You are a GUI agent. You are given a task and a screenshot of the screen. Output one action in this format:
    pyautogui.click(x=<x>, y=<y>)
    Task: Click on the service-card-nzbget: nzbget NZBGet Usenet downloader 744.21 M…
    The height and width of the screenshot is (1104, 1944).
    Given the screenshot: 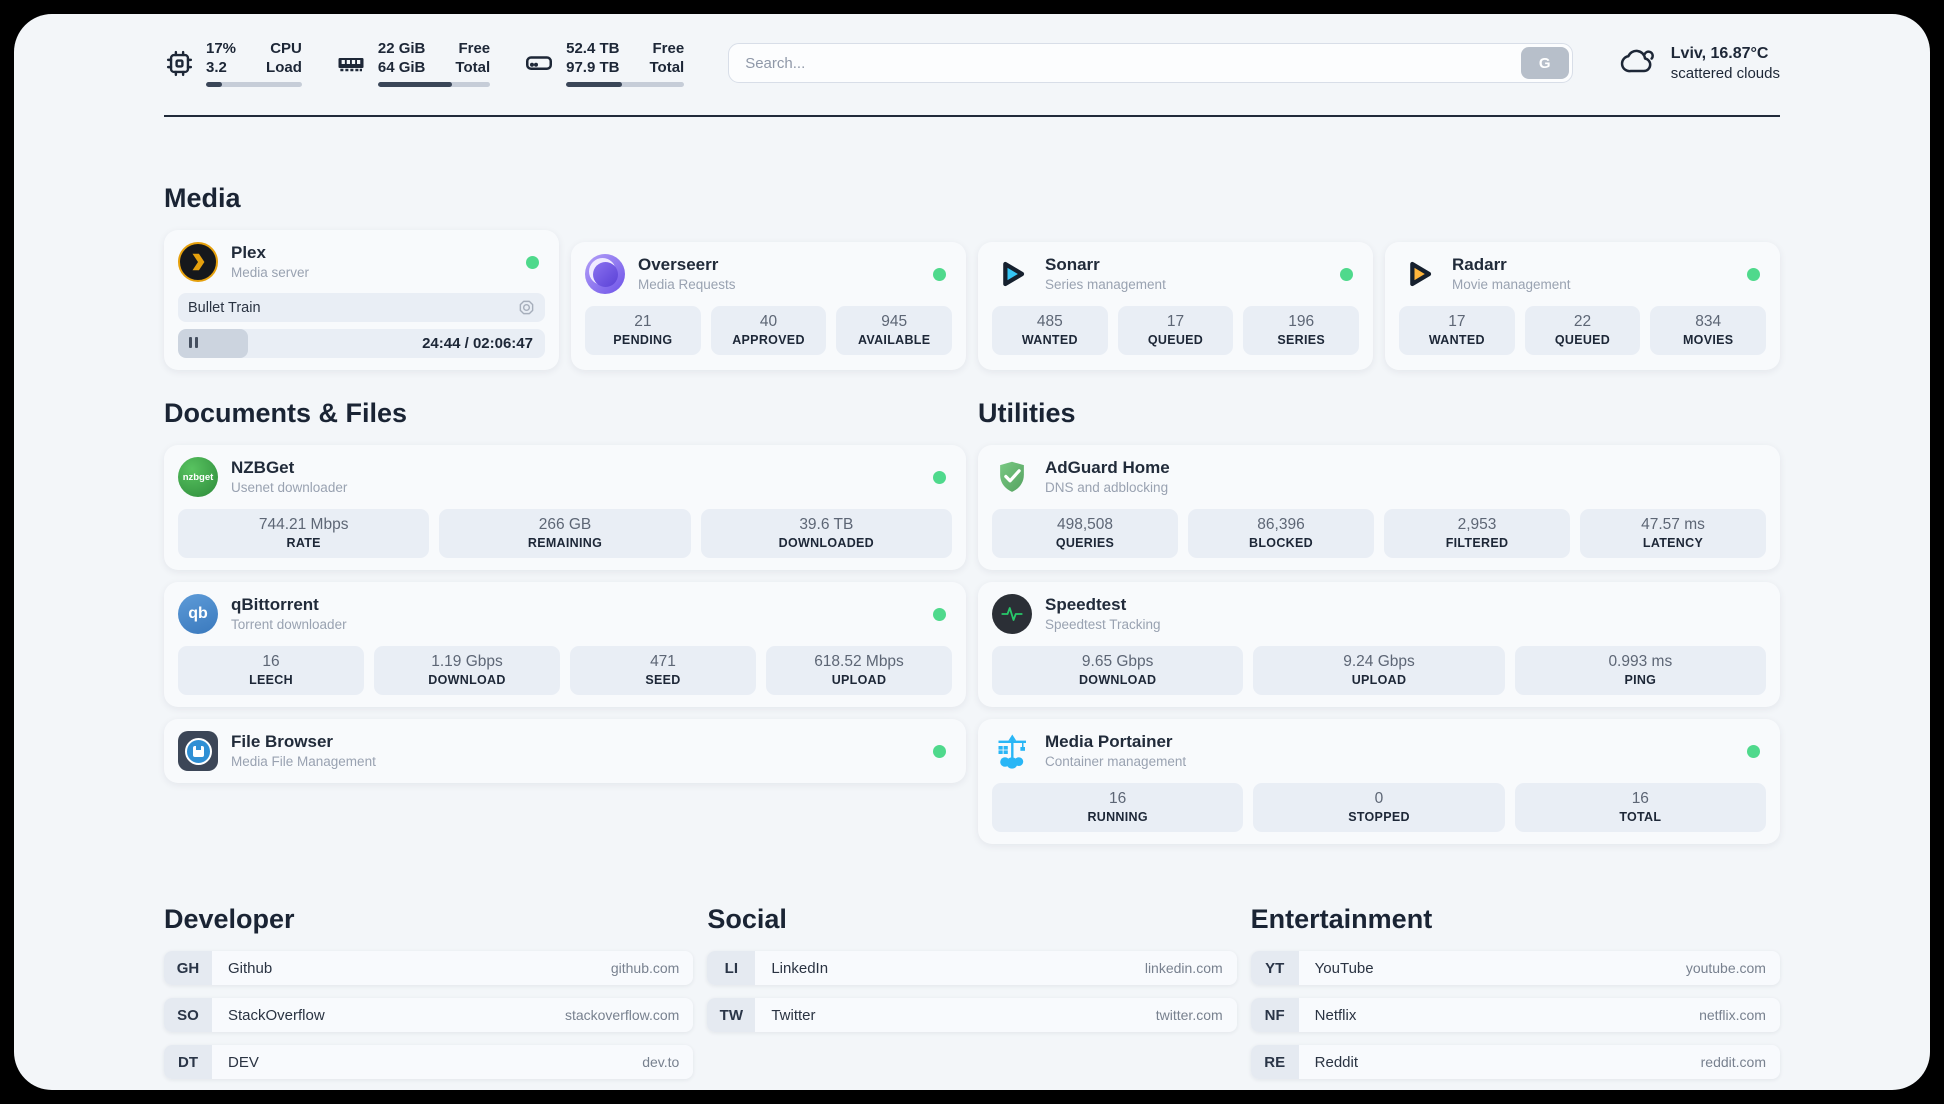 What is the action you would take?
    pyautogui.click(x=565, y=507)
    